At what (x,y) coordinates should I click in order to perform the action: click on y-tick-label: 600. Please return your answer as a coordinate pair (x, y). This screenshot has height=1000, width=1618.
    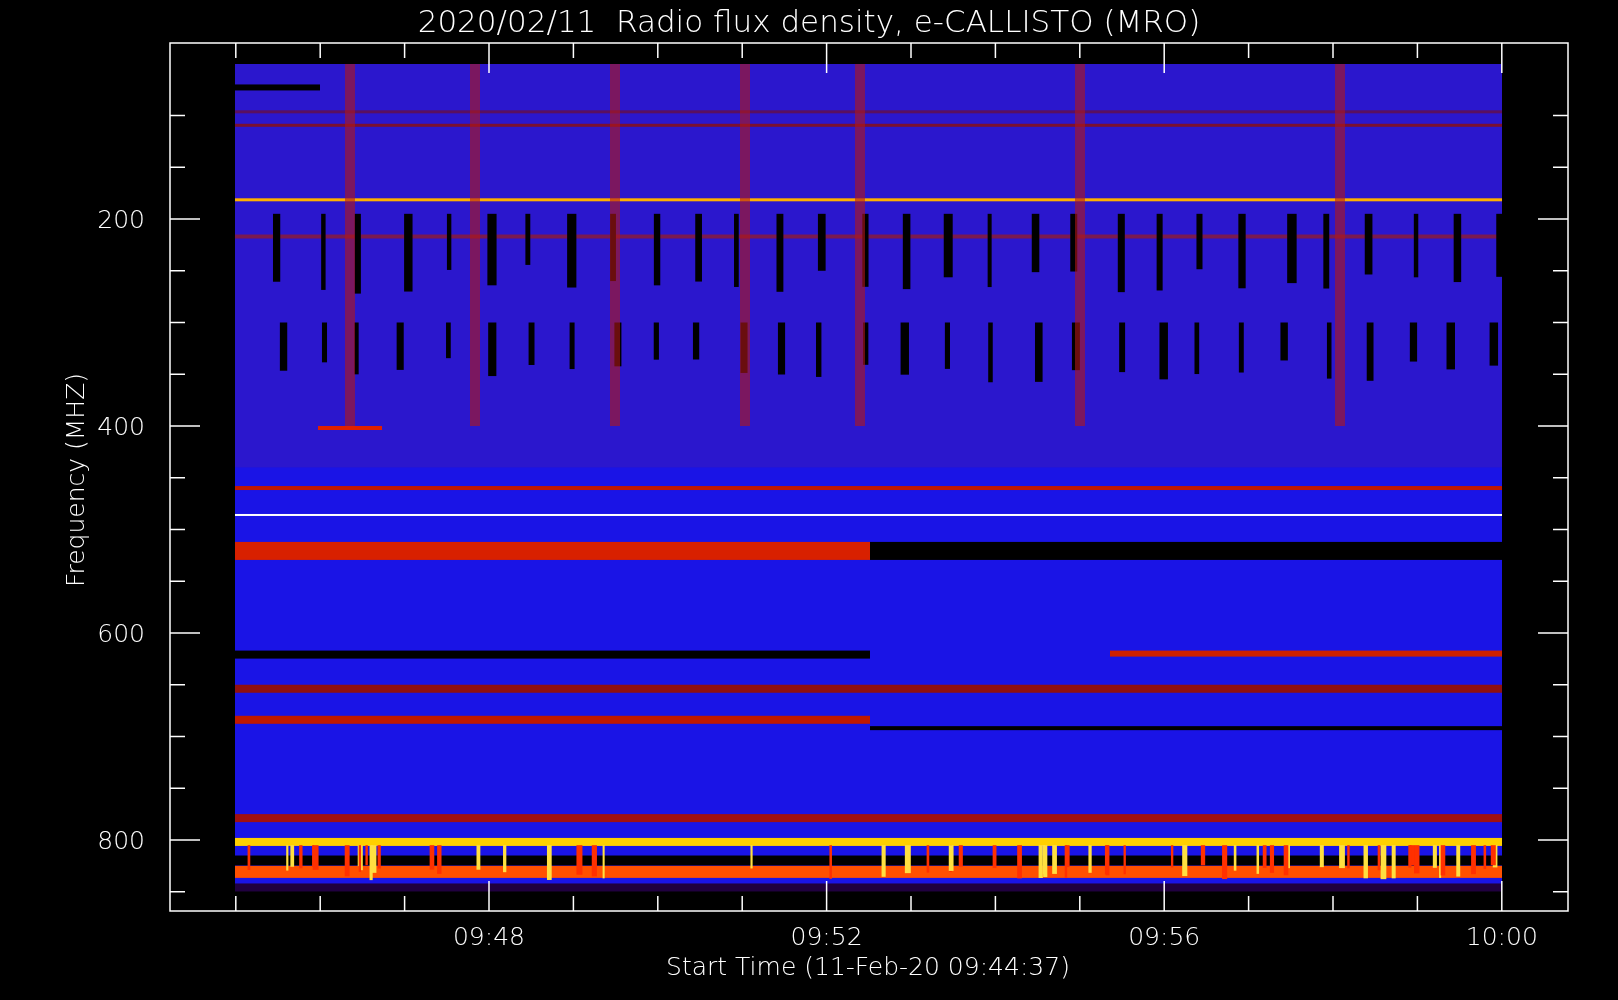
    Looking at the image, I should click on (121, 633).